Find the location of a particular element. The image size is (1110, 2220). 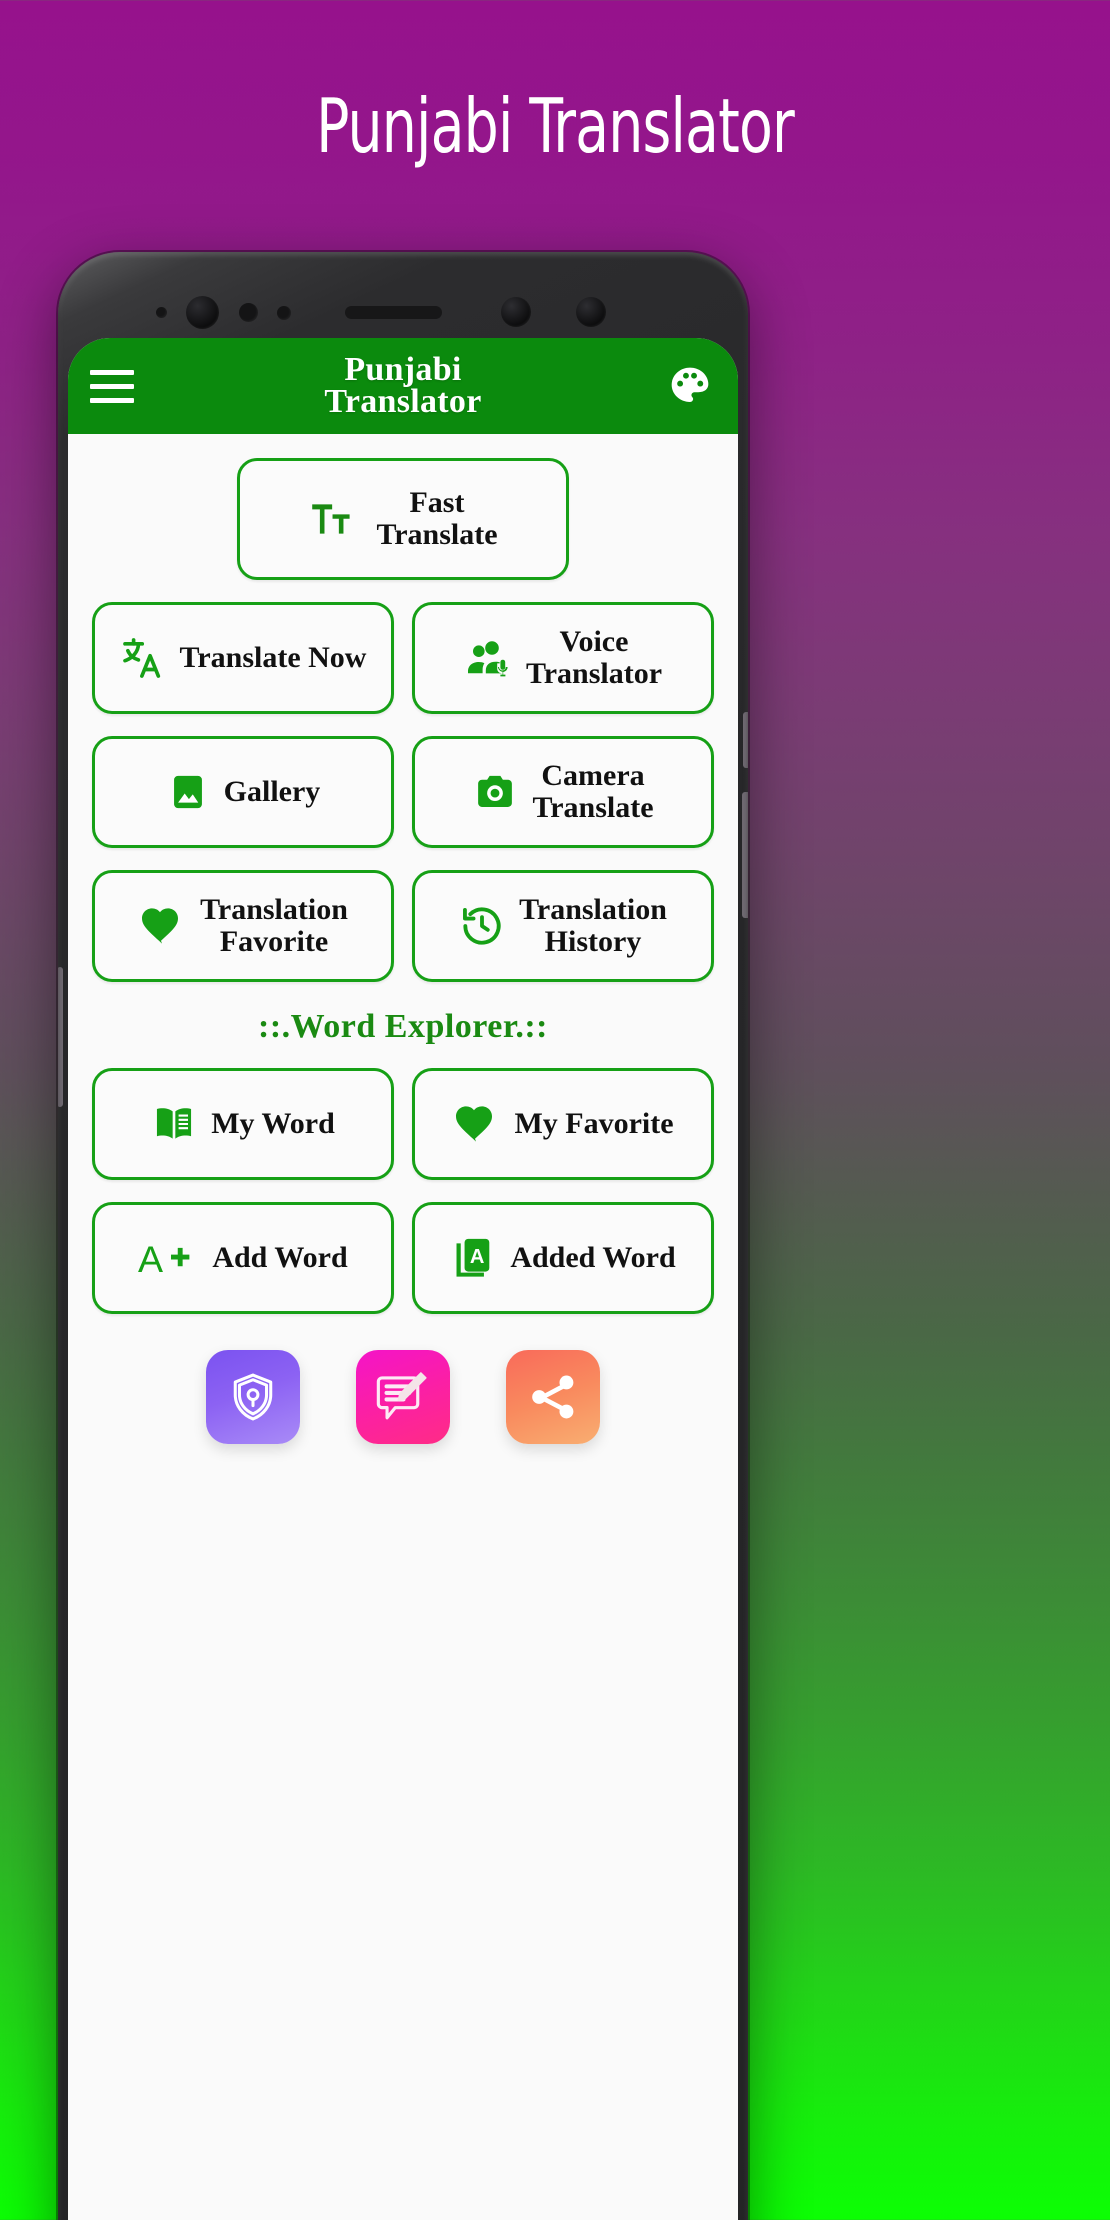

add-word-button: A Add Word is located at coordinates (243, 1258).